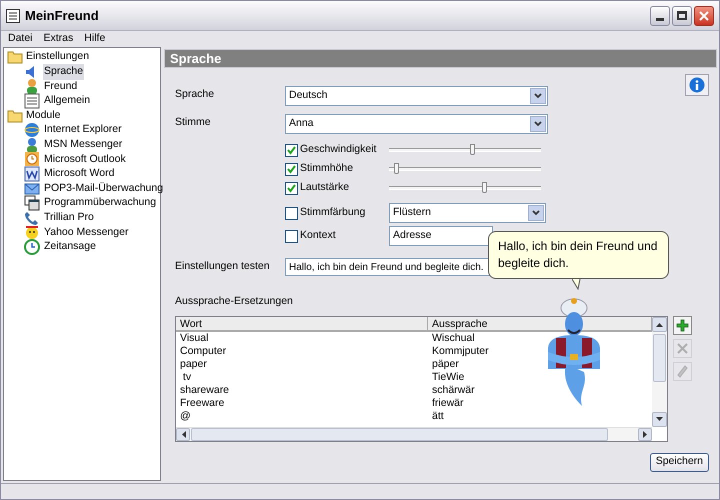 The image size is (720, 500). Describe the element at coordinates (194, 338) in the screenshot. I see `table-cell-text: Visual` at that location.